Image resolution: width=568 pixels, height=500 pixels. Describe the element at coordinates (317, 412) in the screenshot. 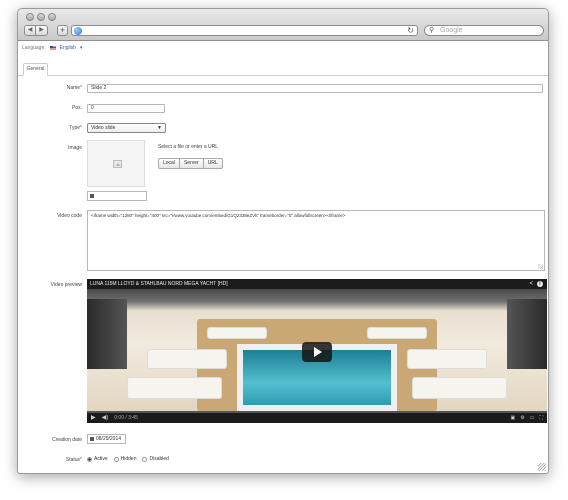

I see `video-progress-bar` at that location.